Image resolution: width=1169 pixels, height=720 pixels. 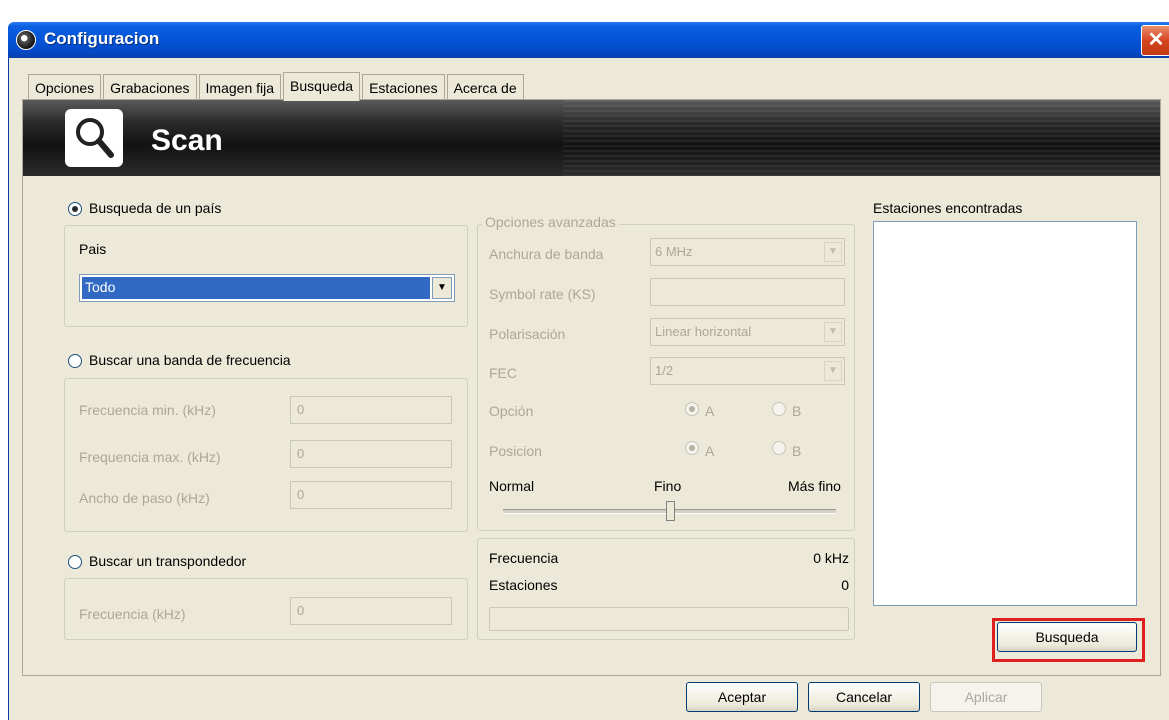 What do you see at coordinates (797, 411) in the screenshot?
I see `option-b-label: B` at bounding box center [797, 411].